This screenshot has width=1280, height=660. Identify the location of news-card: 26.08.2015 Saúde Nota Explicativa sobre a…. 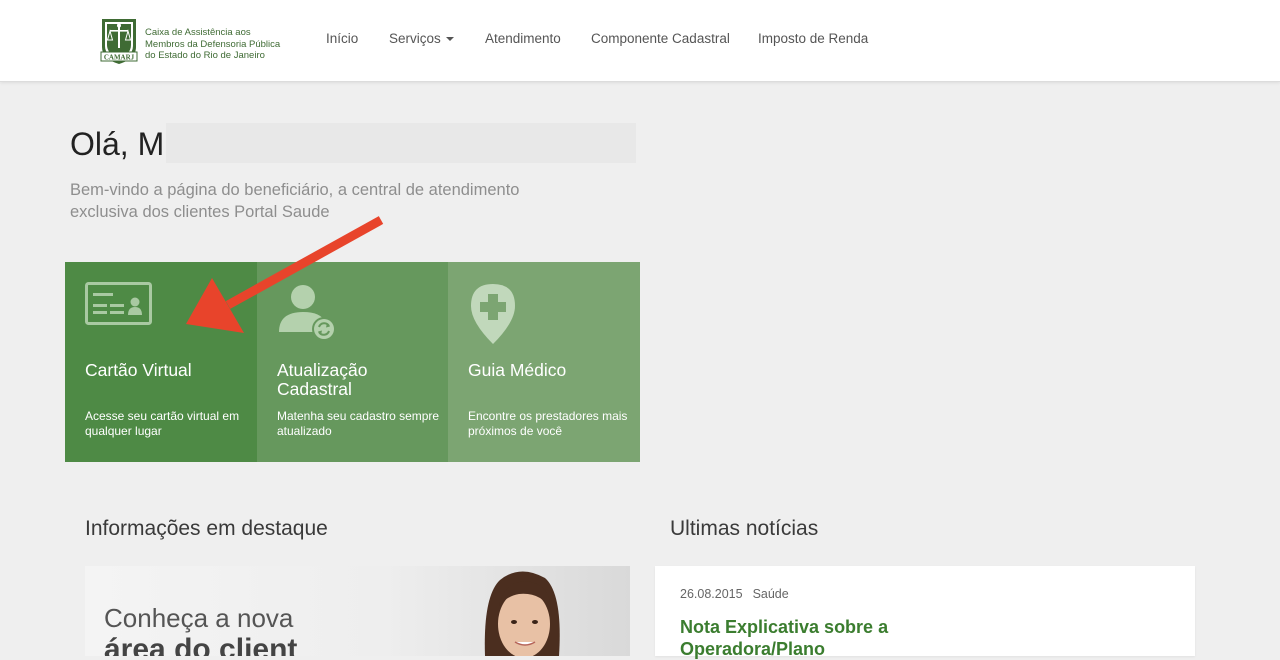
(925, 612).